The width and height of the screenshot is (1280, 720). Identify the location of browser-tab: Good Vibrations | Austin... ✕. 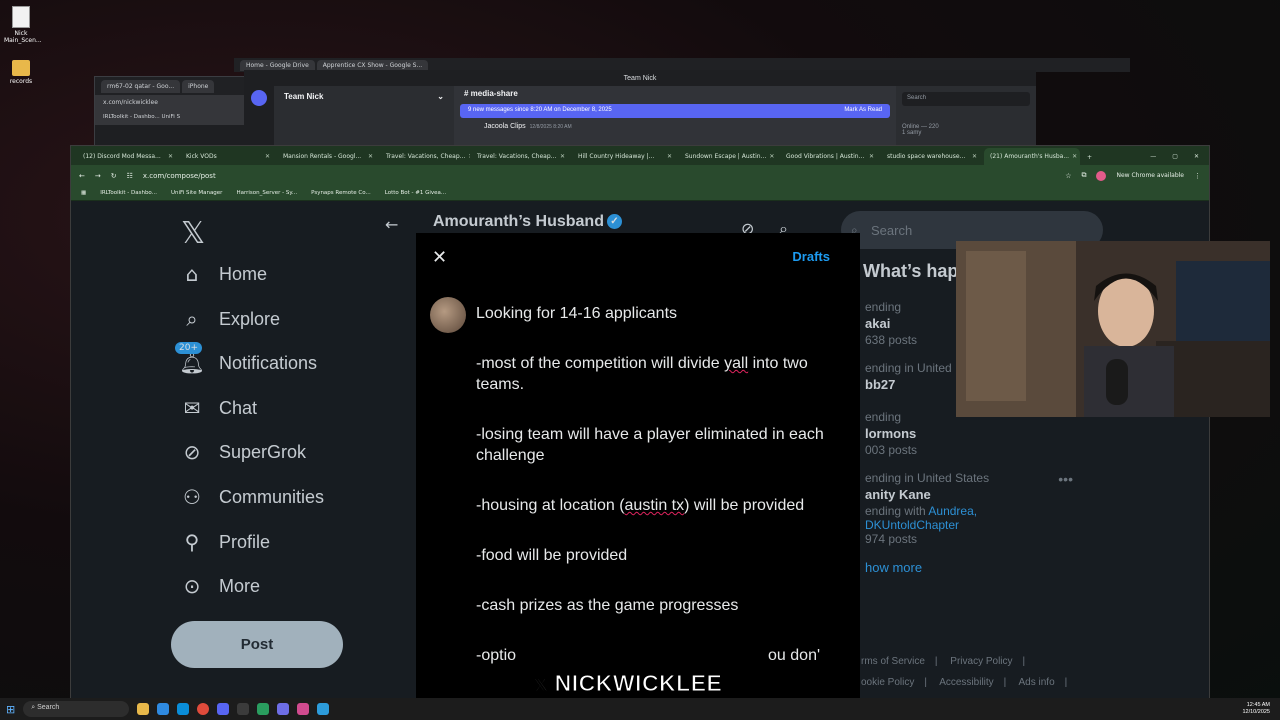
(830, 156).